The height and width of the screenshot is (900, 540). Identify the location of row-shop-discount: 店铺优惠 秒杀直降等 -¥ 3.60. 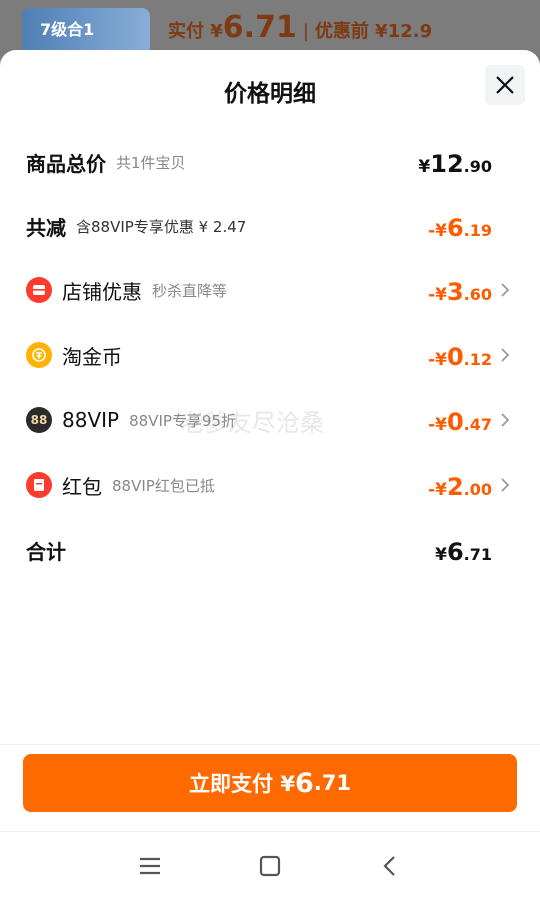
(270, 290).